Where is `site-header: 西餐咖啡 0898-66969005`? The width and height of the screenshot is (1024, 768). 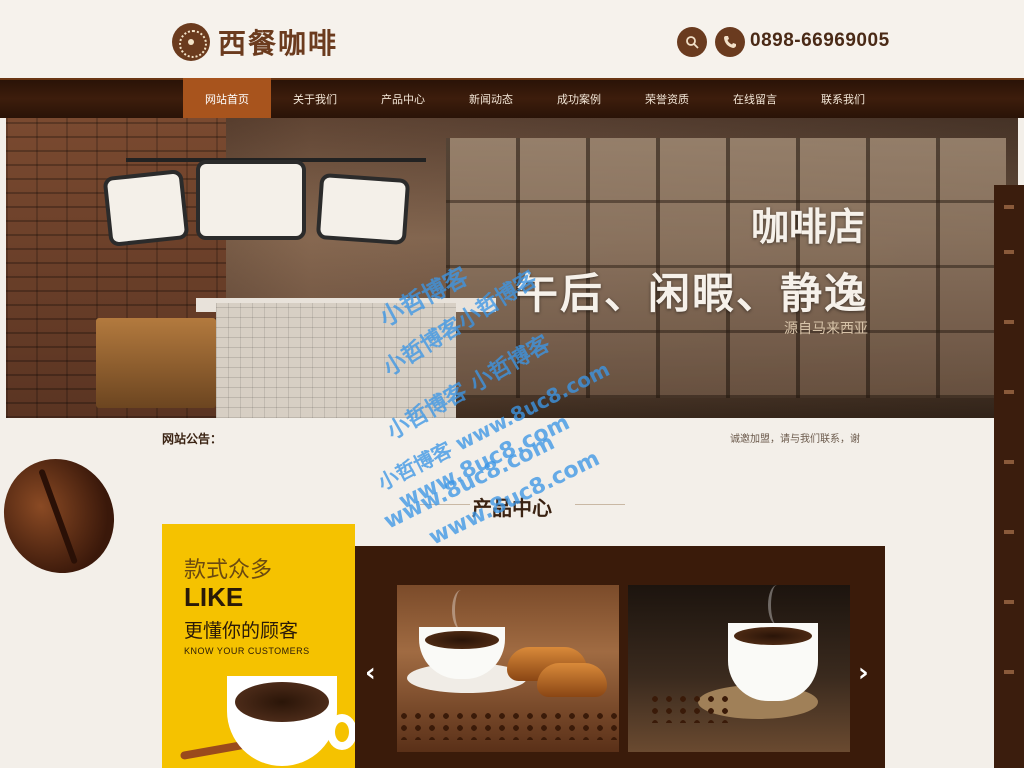
site-header: 西餐咖啡 0898-66969005 is located at coordinates (512, 39).